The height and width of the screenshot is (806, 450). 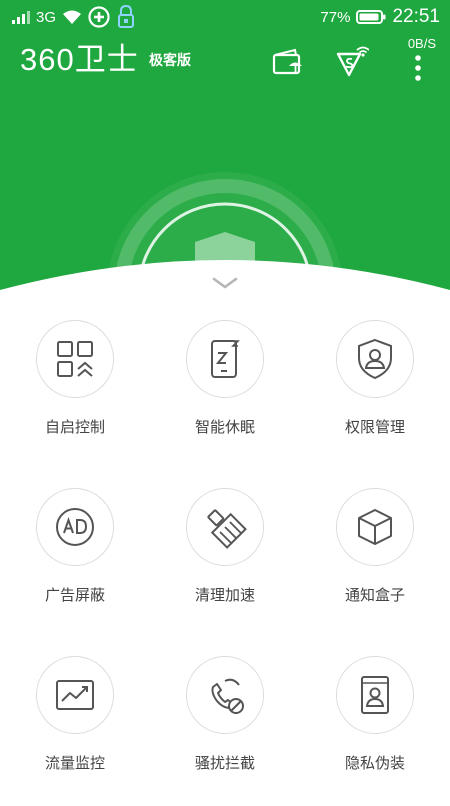 I want to click on feature-tile-notification-box: 通知盒子, so click(x=375, y=563).